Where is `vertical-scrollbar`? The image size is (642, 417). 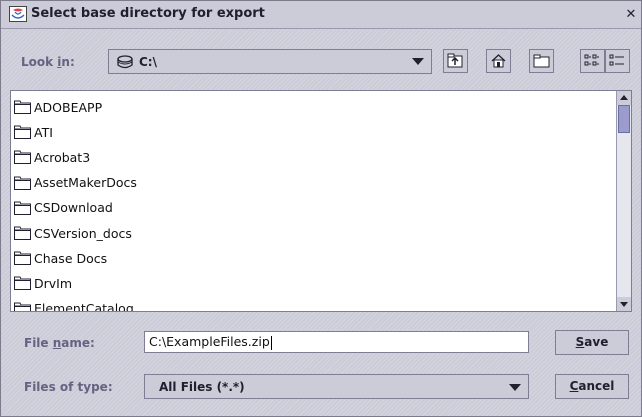
vertical-scrollbar is located at coordinates (623, 201).